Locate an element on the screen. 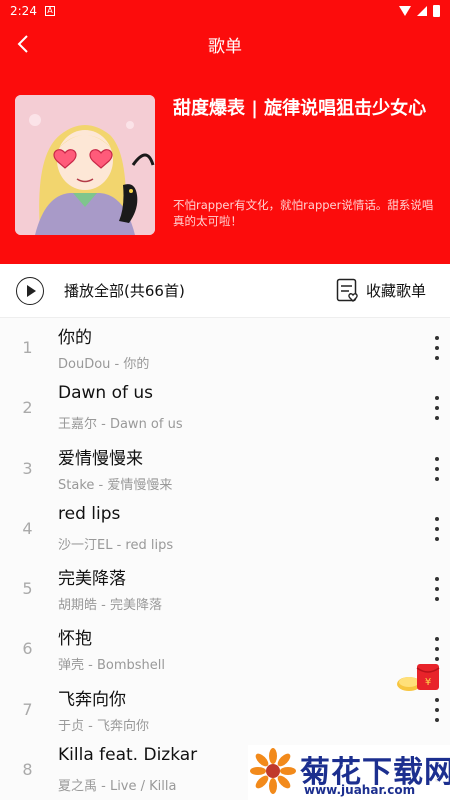 The image size is (450, 800). song-row: 6 怀抱 弹壳 - Bombshell is located at coordinates (225, 649).